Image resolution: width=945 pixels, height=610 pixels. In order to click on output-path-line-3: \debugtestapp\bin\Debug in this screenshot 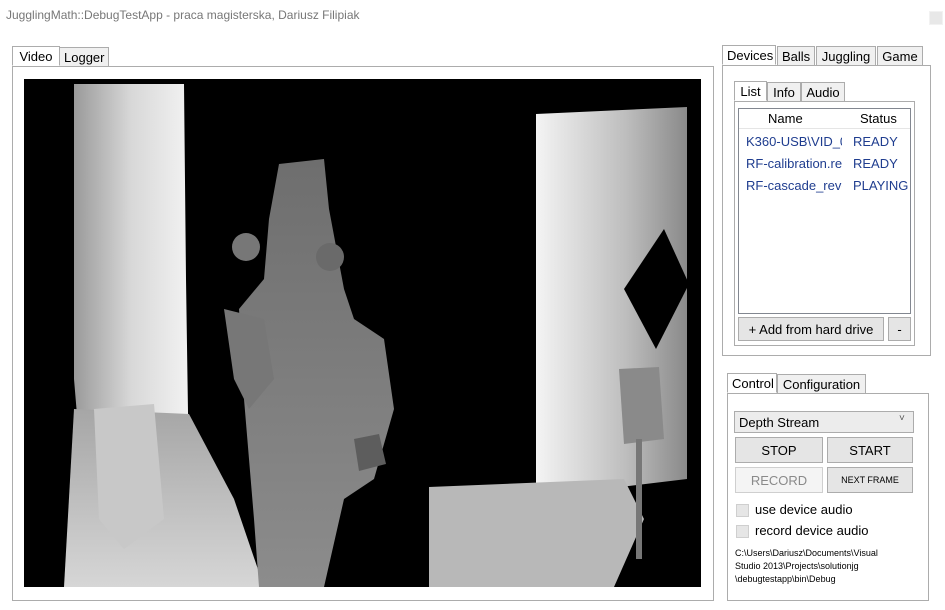, I will do `click(785, 579)`.